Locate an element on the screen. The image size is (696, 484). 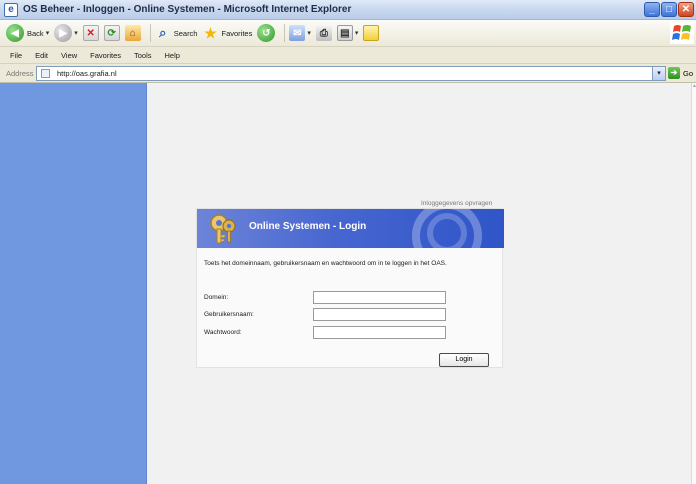
menu-favorites: Favorites is located at coordinates (105, 55).